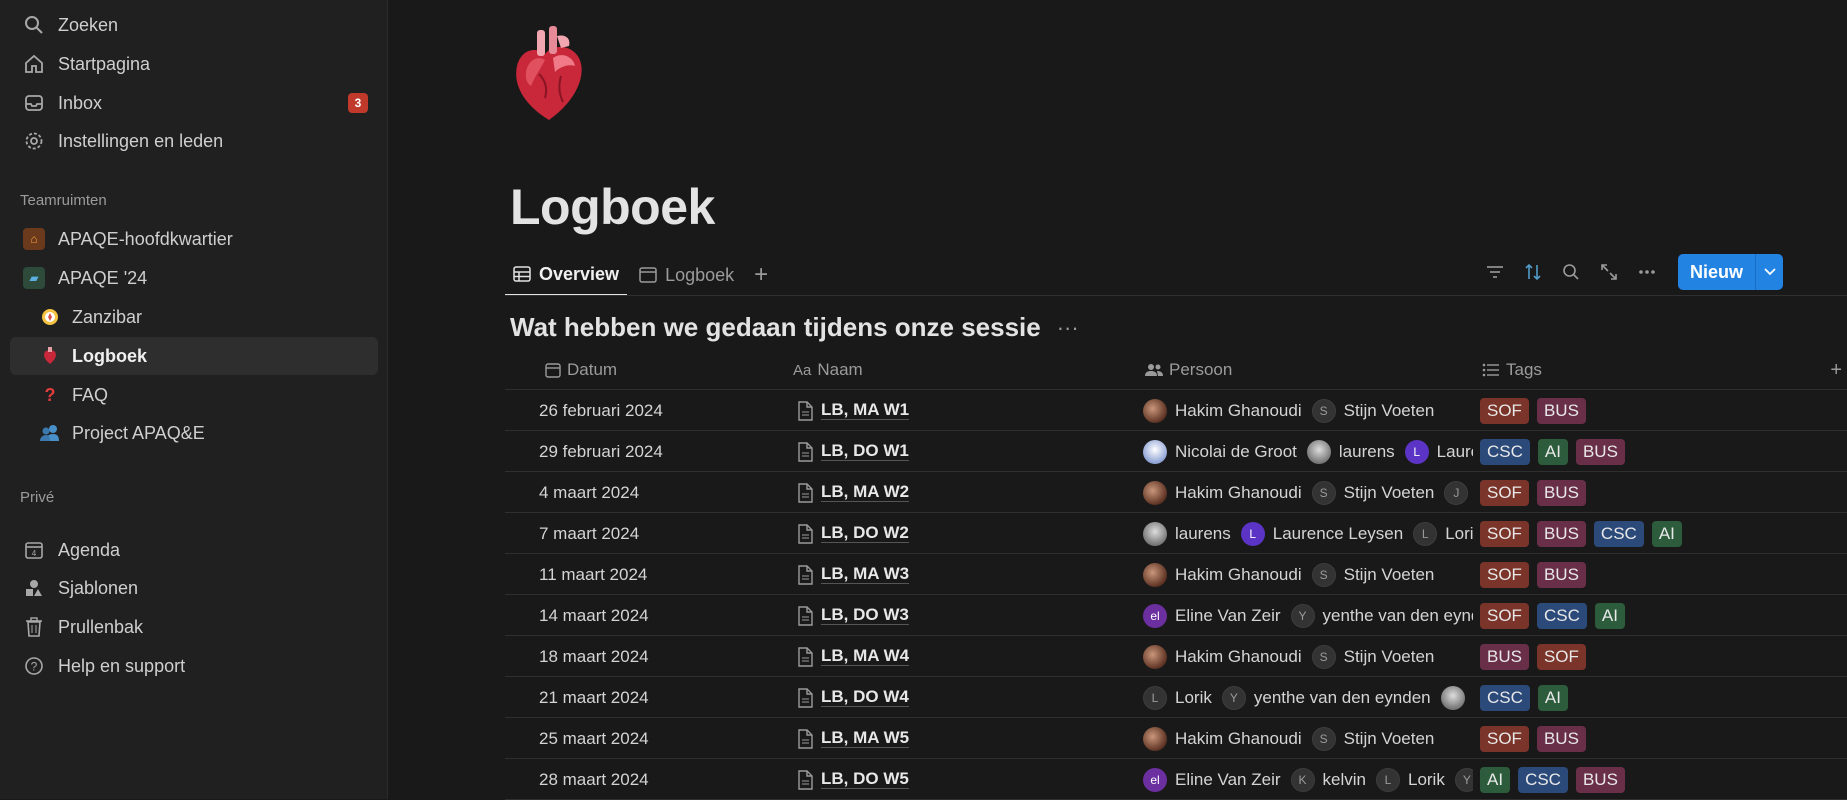  What do you see at coordinates (1645, 779) in the screenshot?
I see `tags-cell: AI CSC BUS` at bounding box center [1645, 779].